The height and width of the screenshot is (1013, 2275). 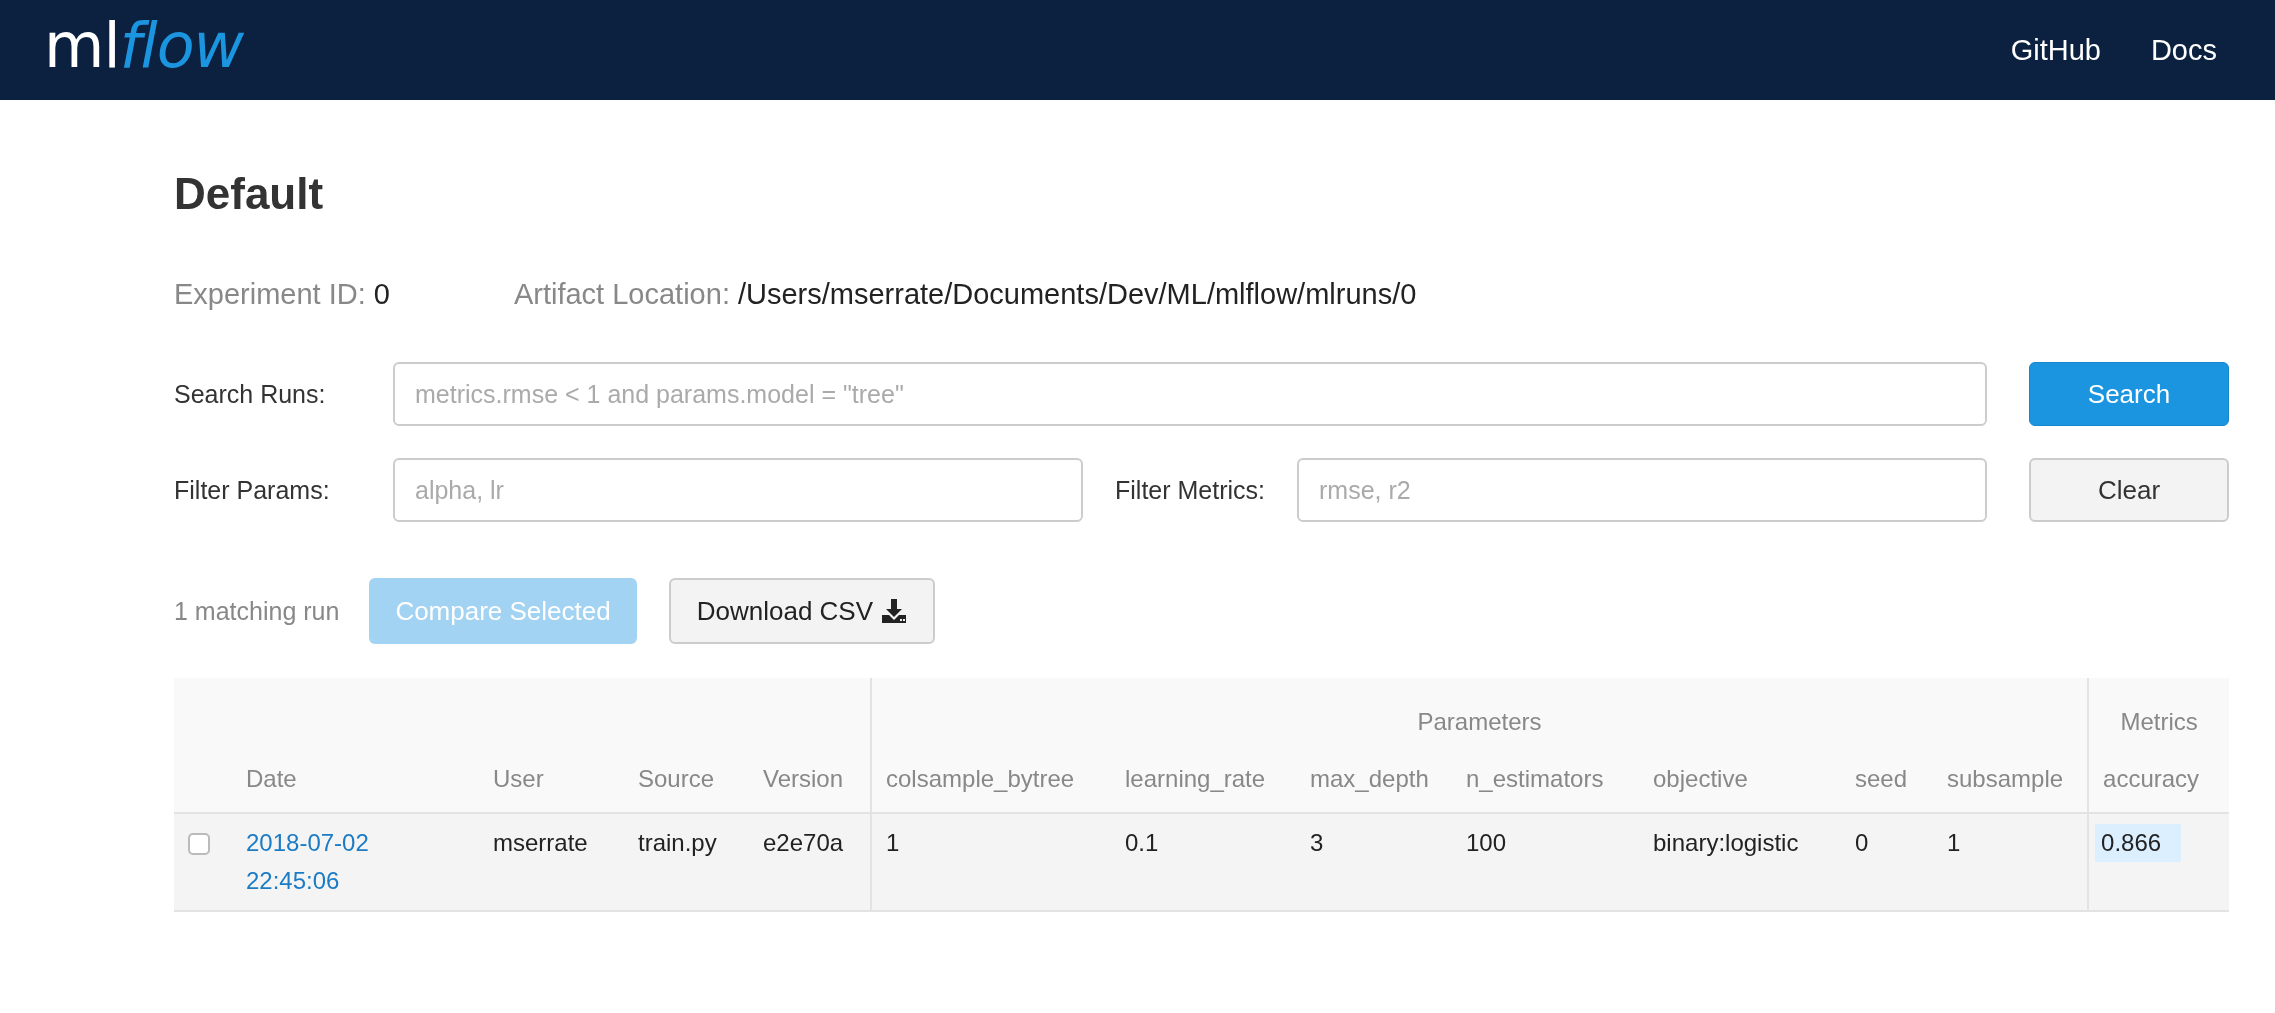 I want to click on column-header: seed, so click(x=1887, y=779).